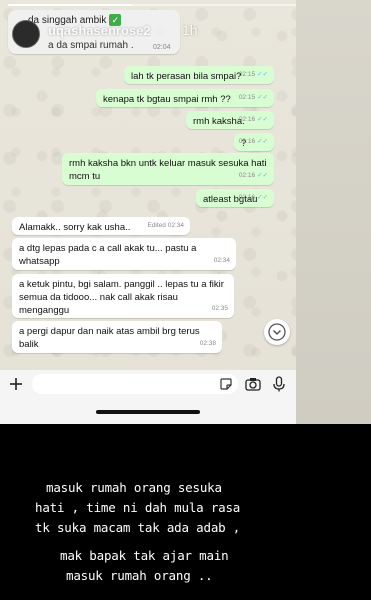 Image resolution: width=371 pixels, height=600 pixels. Describe the element at coordinates (16, 384) in the screenshot. I see `plus-icon` at that location.